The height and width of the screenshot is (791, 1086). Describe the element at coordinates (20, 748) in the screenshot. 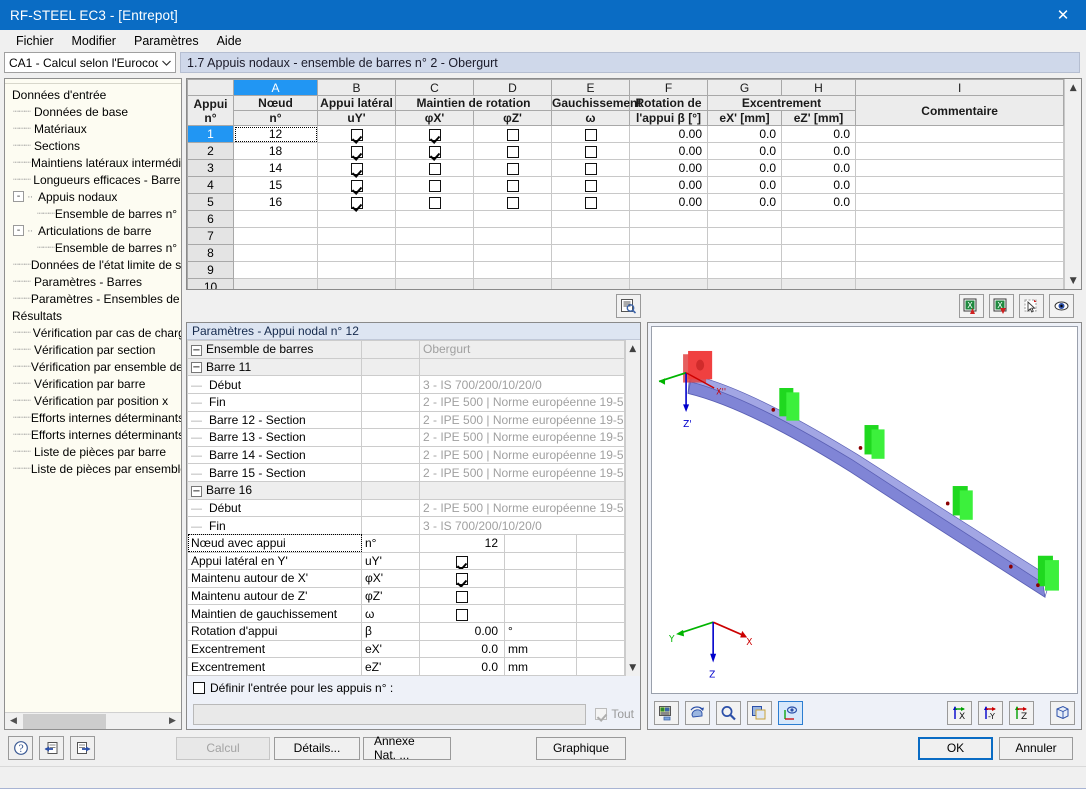

I see `help-icon: ?` at that location.